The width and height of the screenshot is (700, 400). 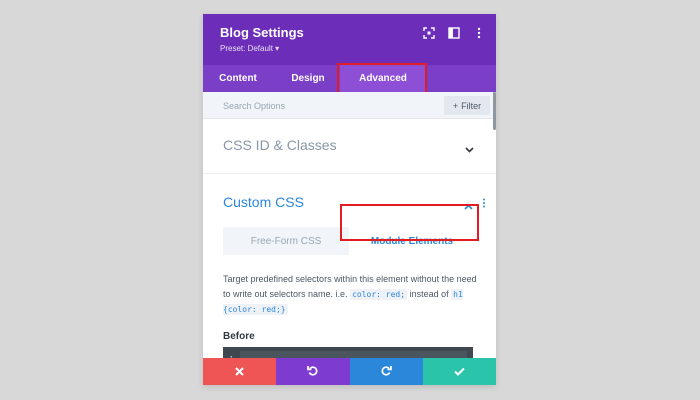 What do you see at coordinates (455, 105) in the screenshot?
I see `plus-icon: +` at bounding box center [455, 105].